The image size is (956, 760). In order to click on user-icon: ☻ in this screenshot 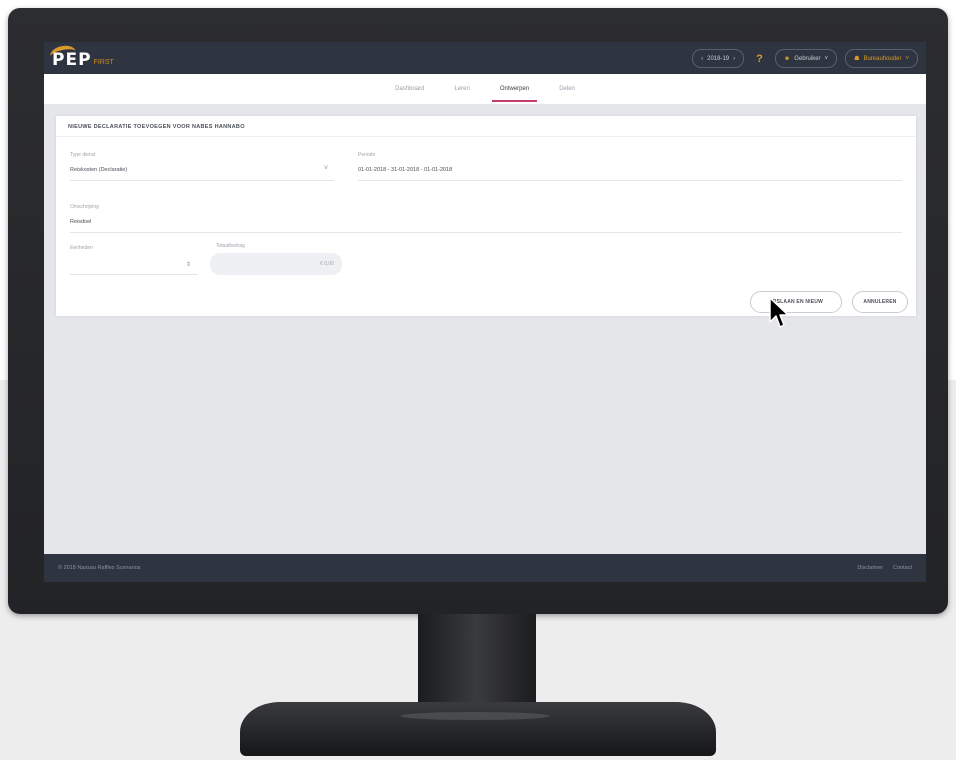, I will do `click(787, 58)`.